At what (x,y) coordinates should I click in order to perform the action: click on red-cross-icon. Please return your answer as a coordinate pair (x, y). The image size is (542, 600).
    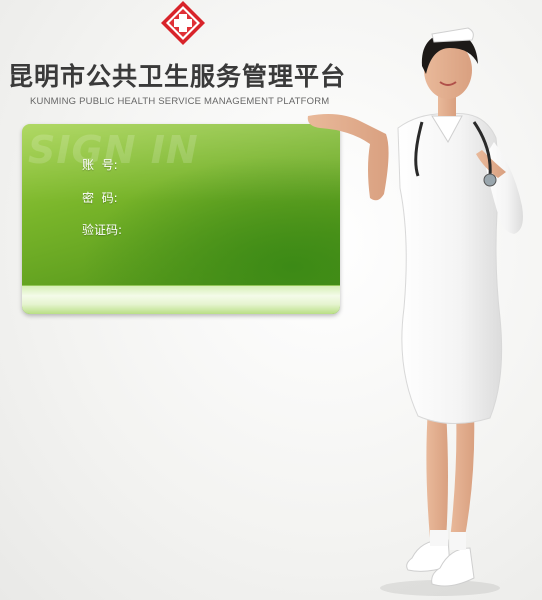
    Looking at the image, I should click on (183, 23).